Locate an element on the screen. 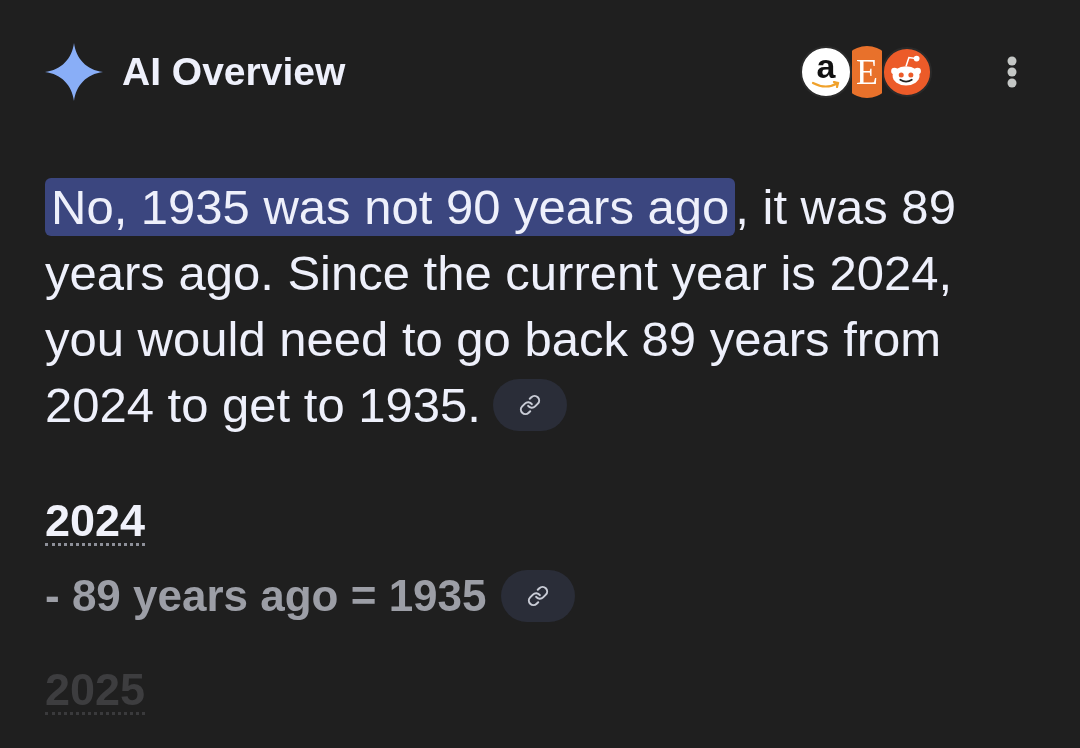 The height and width of the screenshot is (748, 1080). source-link-button is located at coordinates (537, 596).